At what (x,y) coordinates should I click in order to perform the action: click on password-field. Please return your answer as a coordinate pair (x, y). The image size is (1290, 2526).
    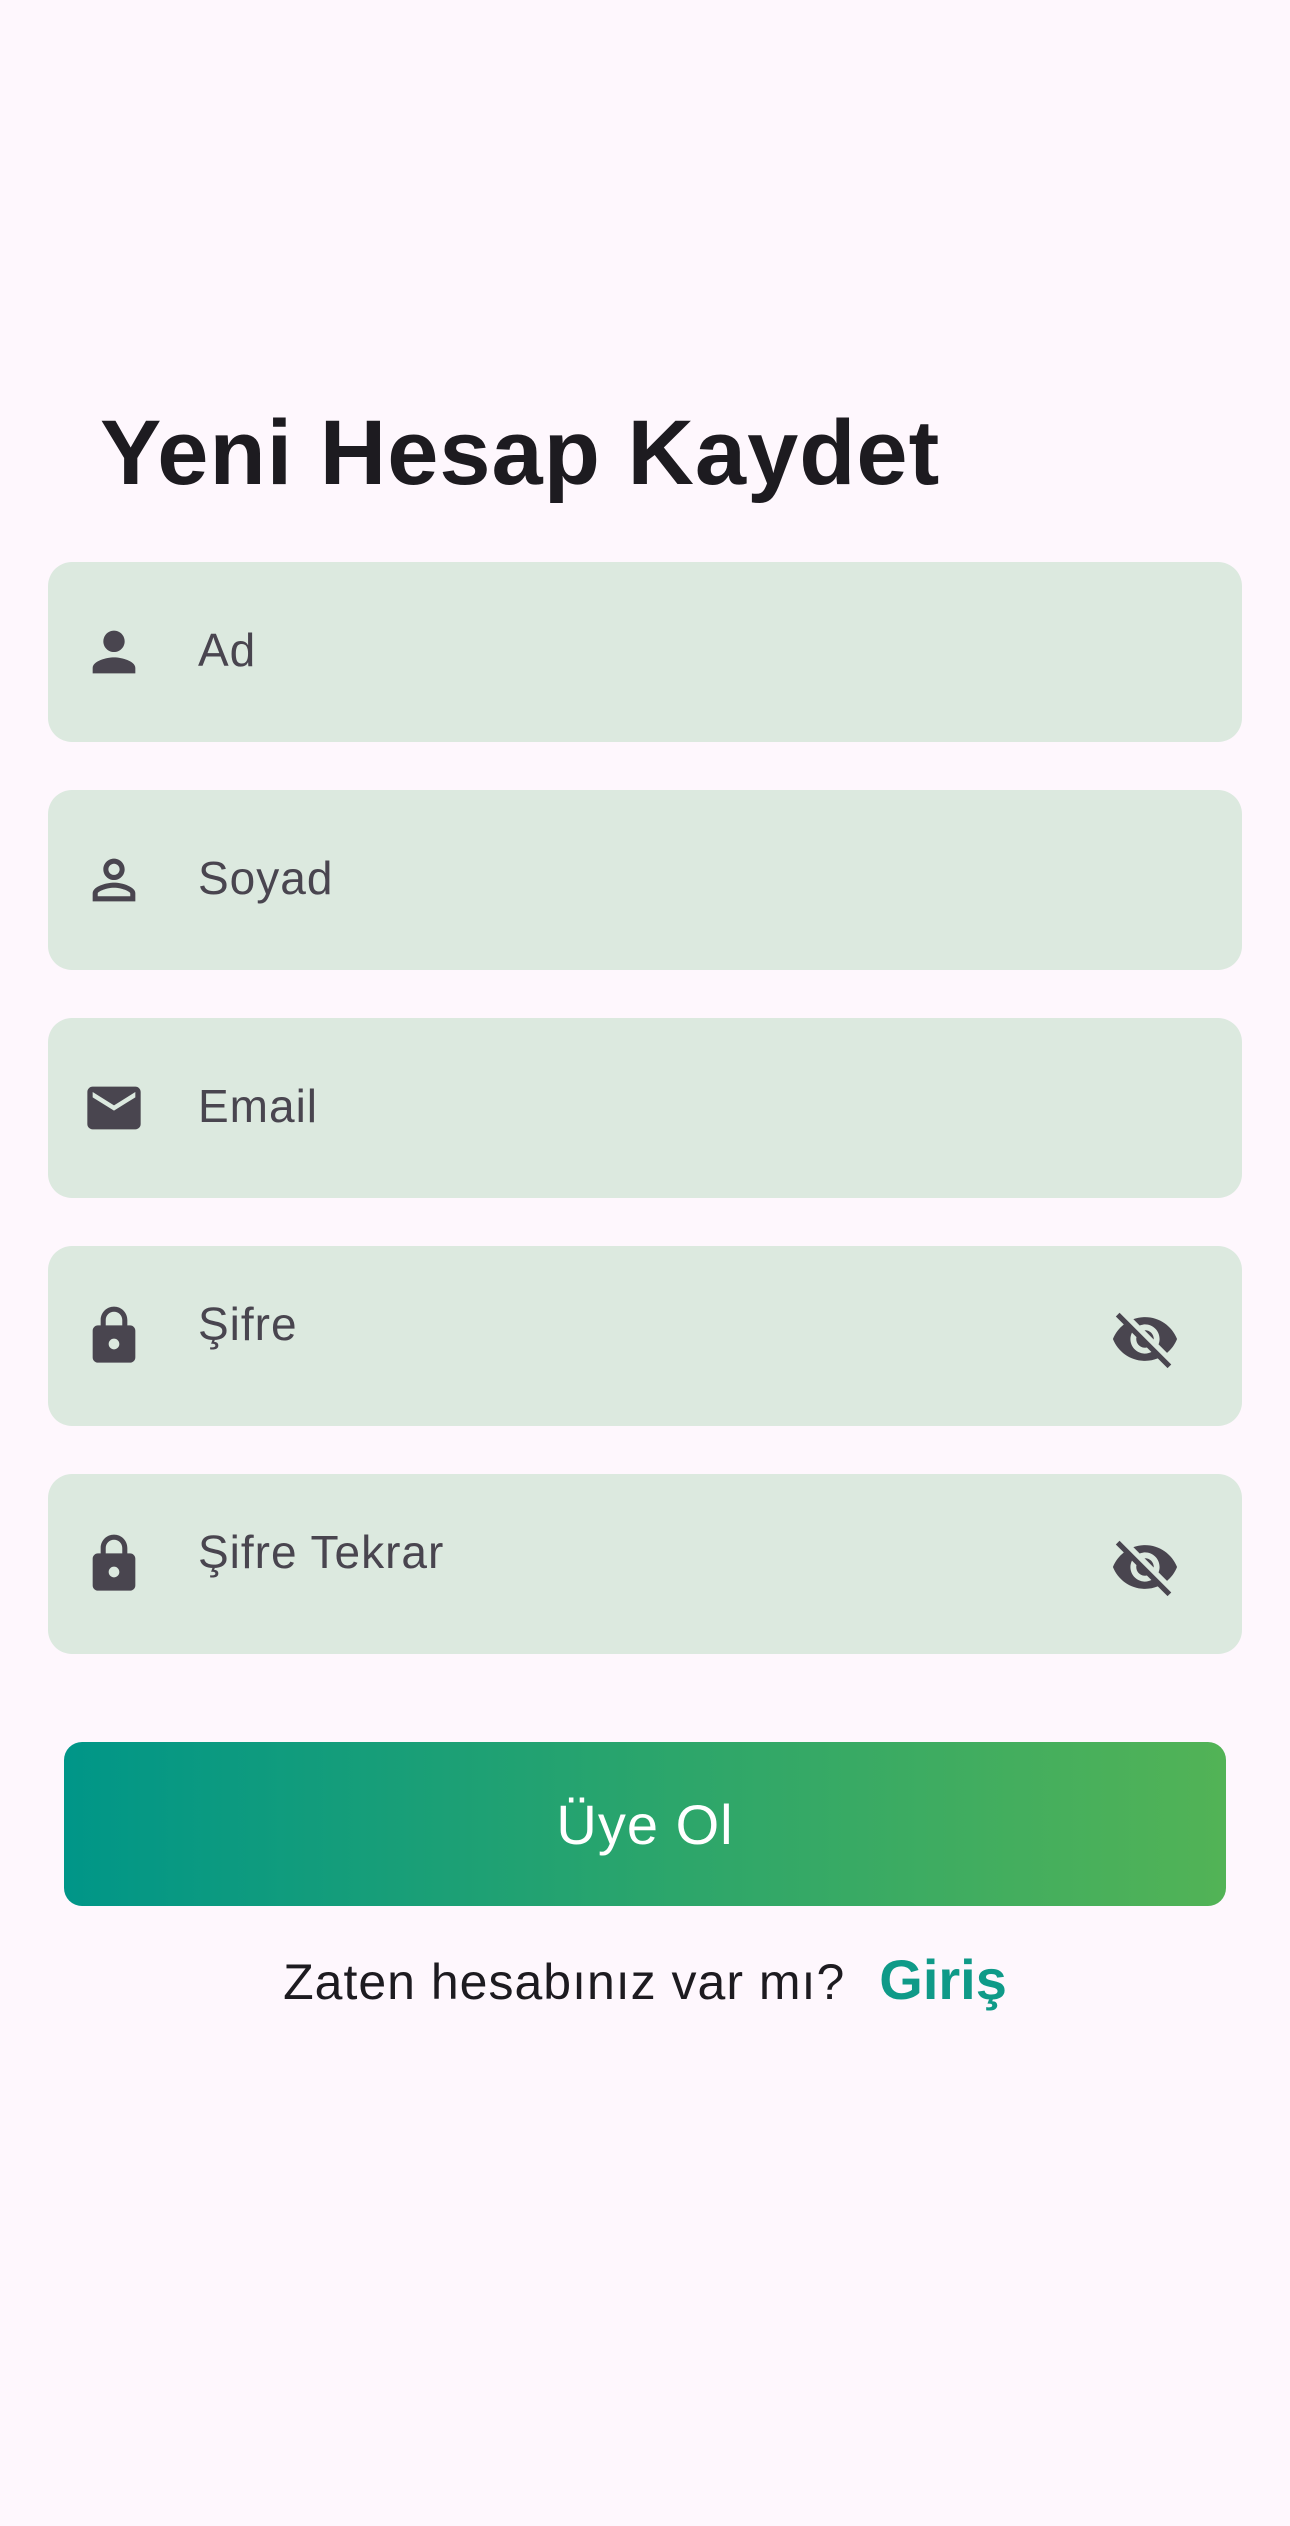
    Looking at the image, I should click on (645, 1336).